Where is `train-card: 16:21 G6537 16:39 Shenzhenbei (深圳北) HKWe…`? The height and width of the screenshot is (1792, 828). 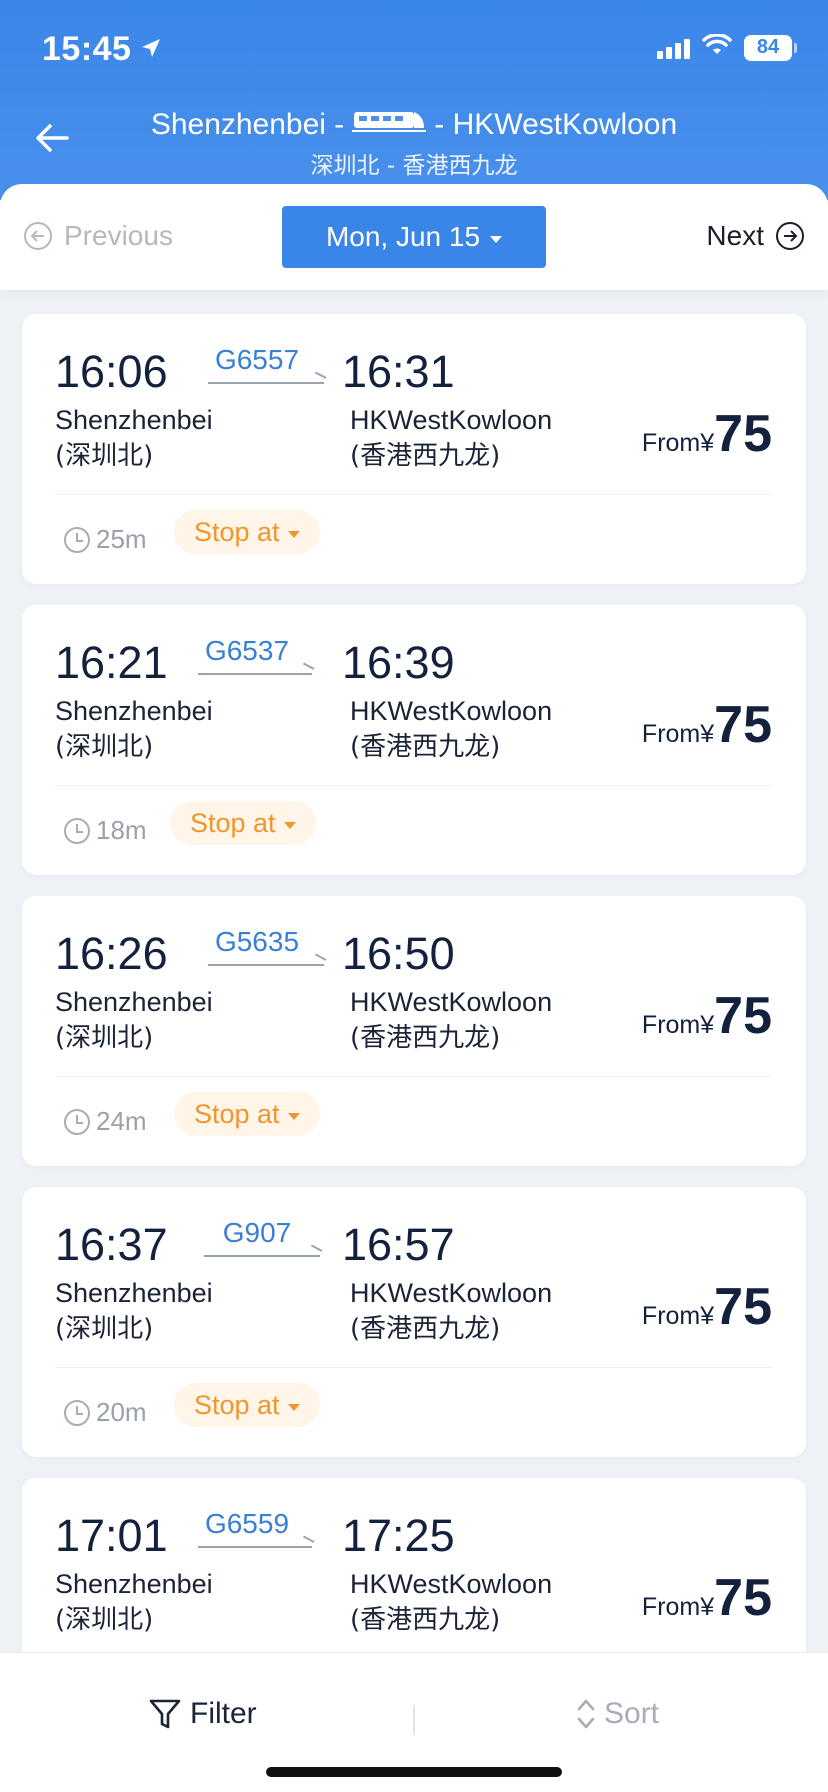
train-card: 16:21 G6537 16:39 Shenzhenbei (深圳北) HKWe… is located at coordinates (414, 740).